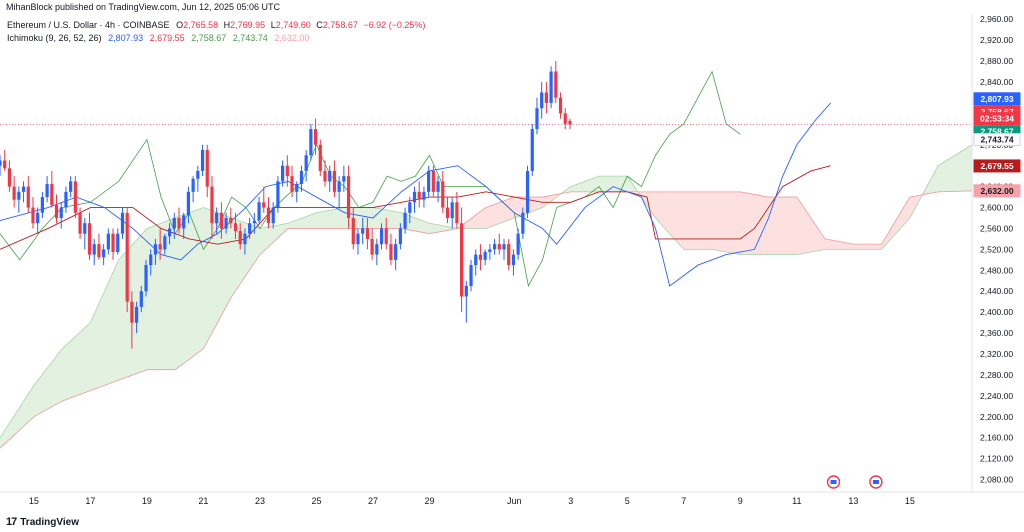 The height and width of the screenshot is (532, 1024). Describe the element at coordinates (996, 480) in the screenshot. I see `y-tick-label: 2,080.00` at that location.